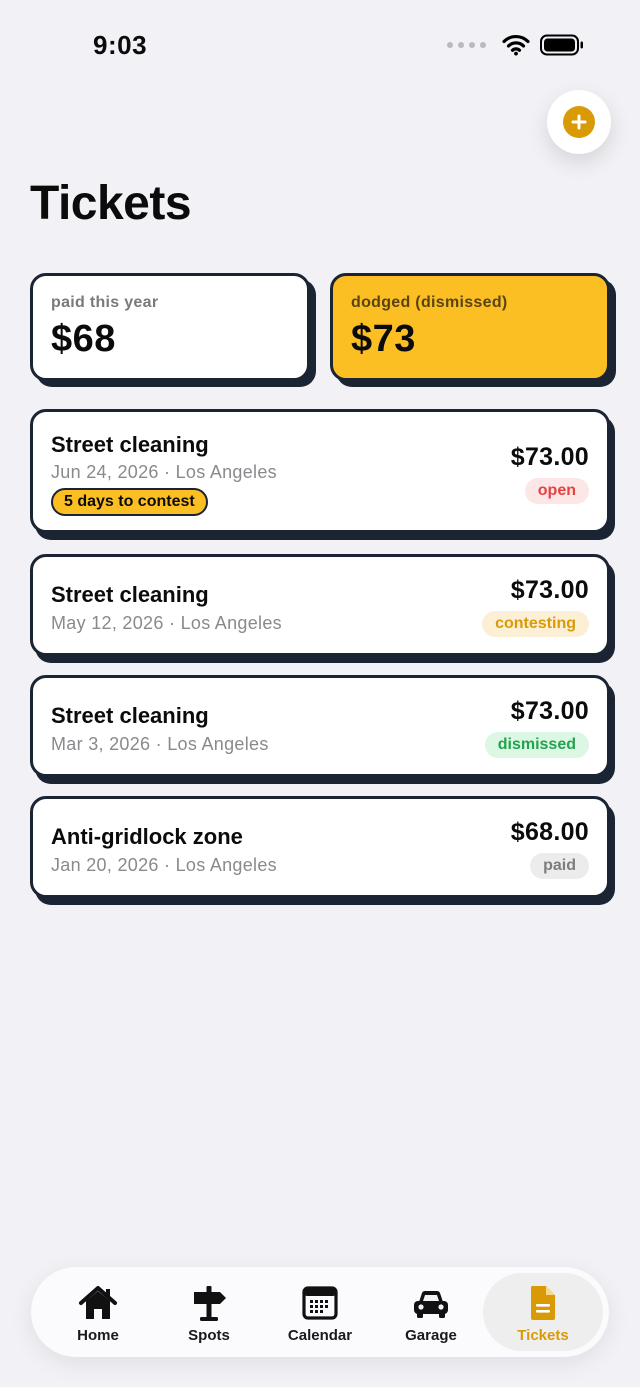  I want to click on plus-circle-icon, so click(579, 122).